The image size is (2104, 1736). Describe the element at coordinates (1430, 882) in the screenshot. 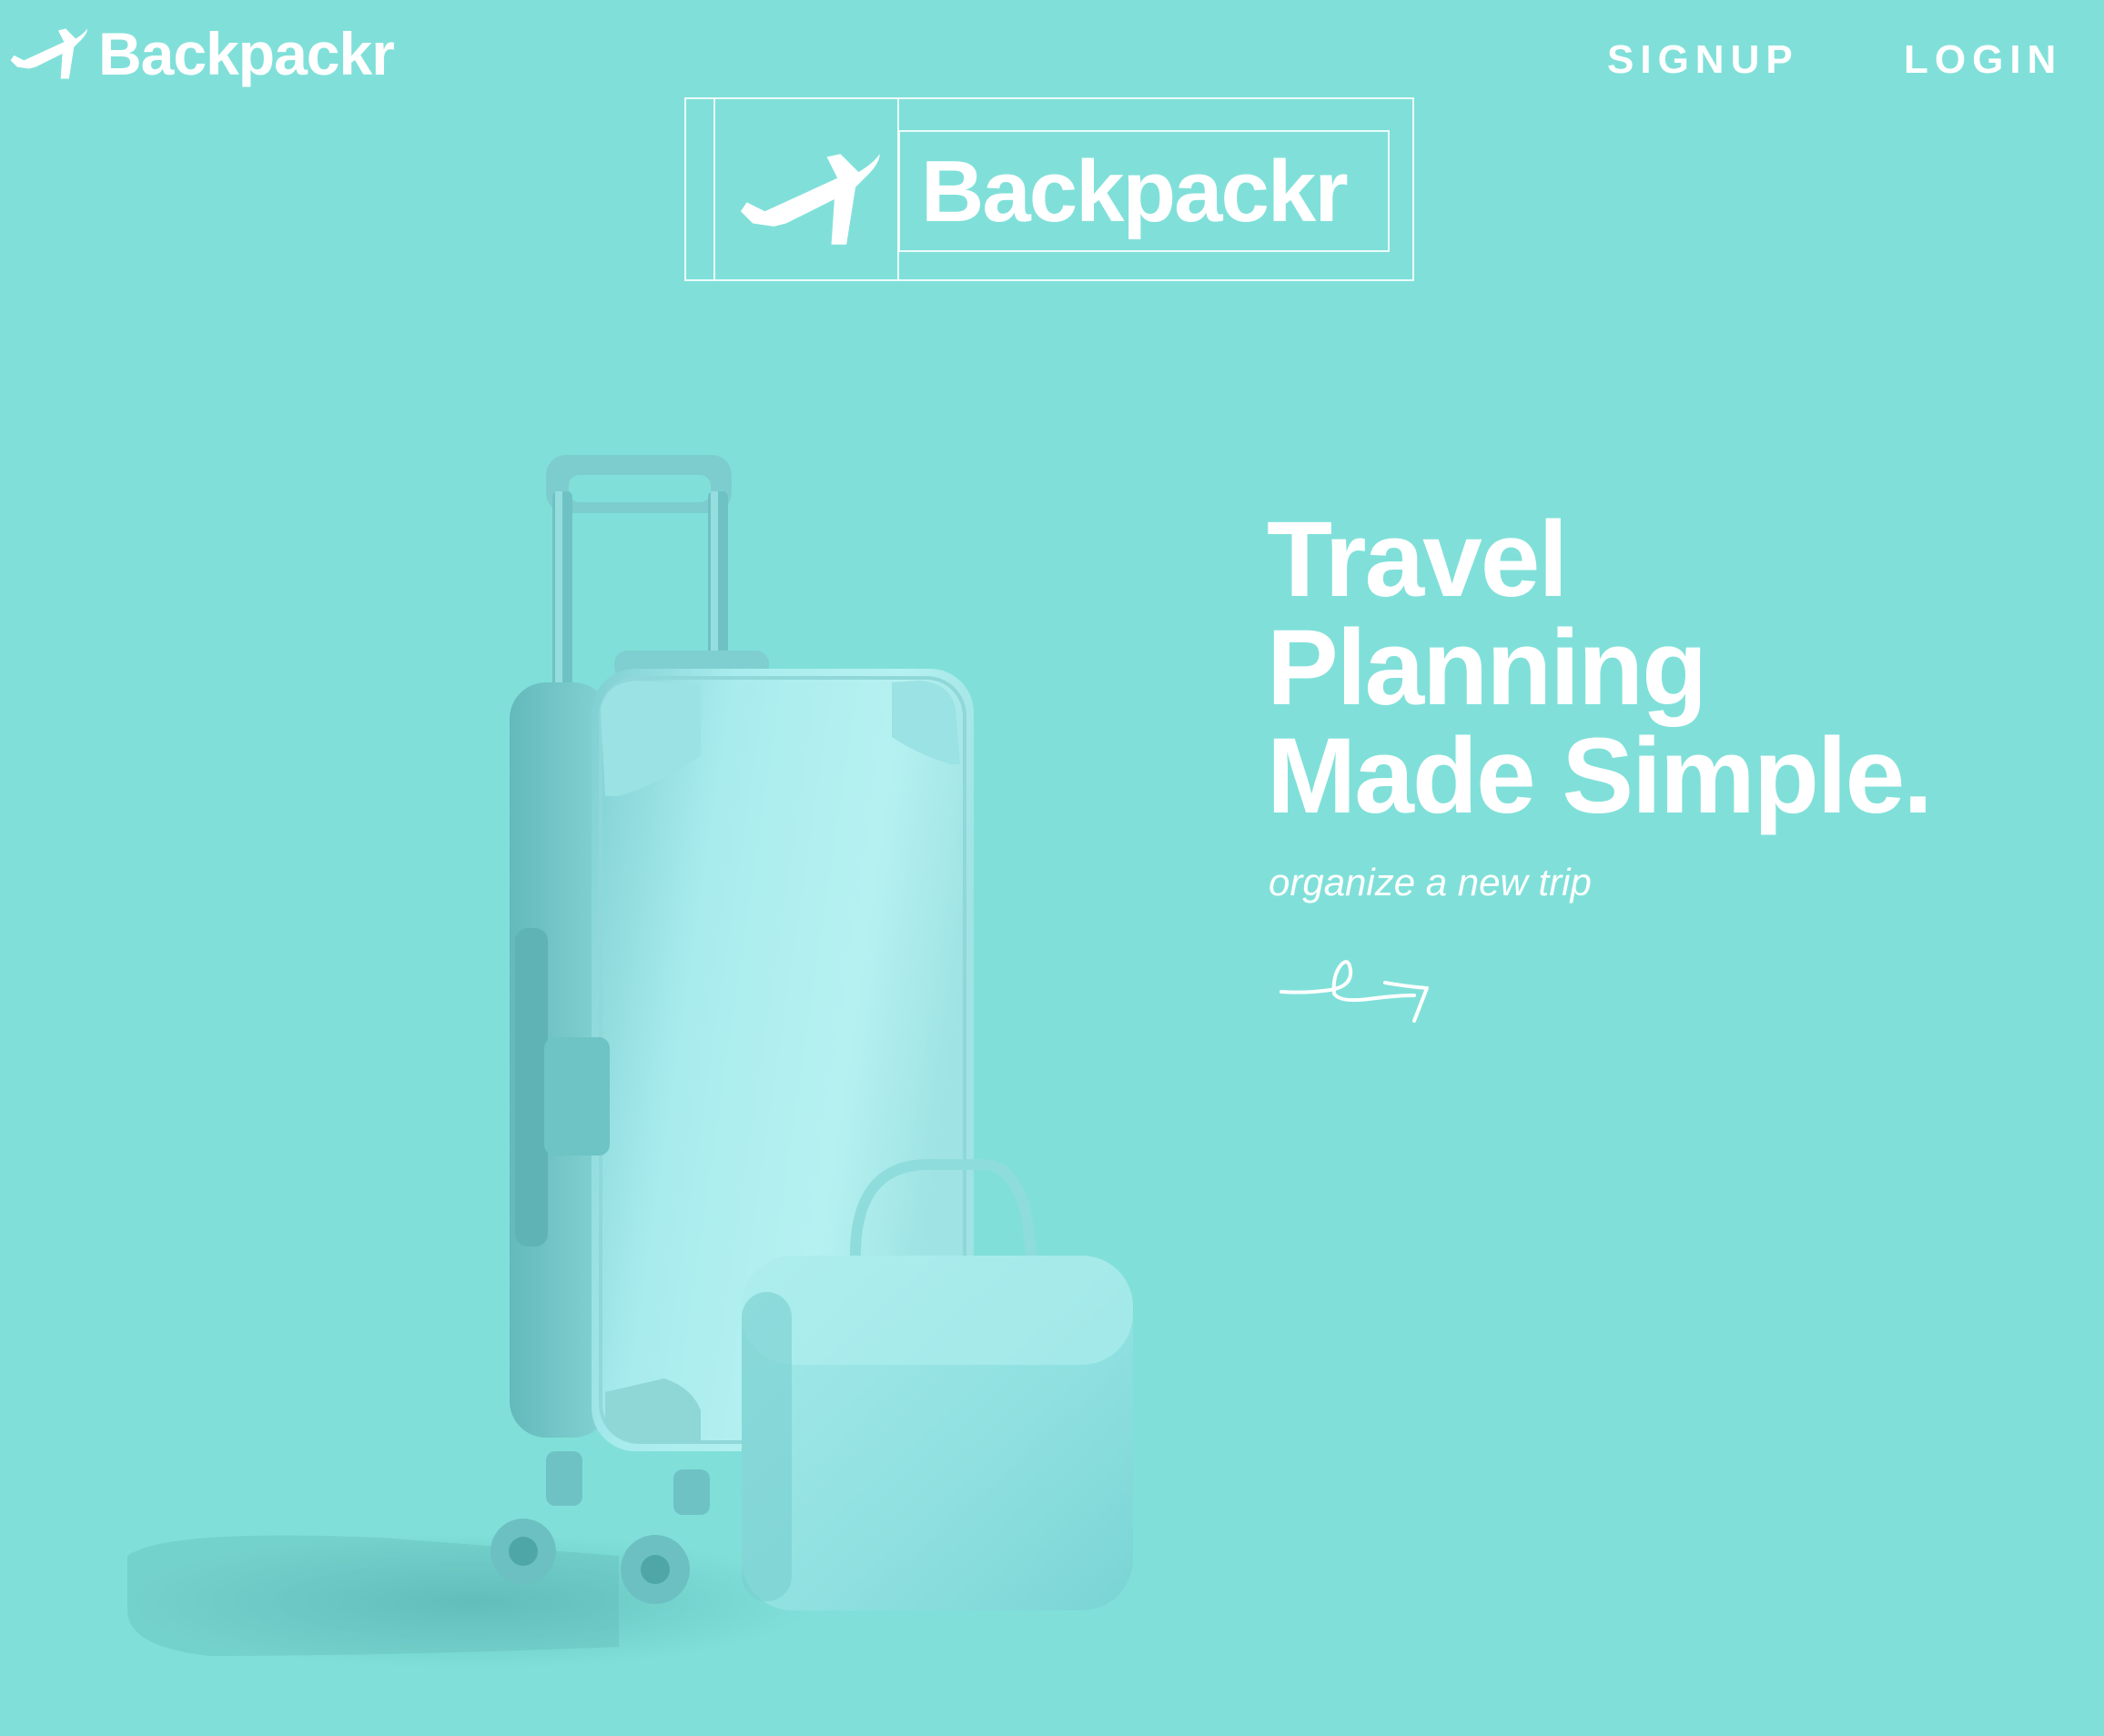

I see `organize-trip-link: organize a new trip` at that location.